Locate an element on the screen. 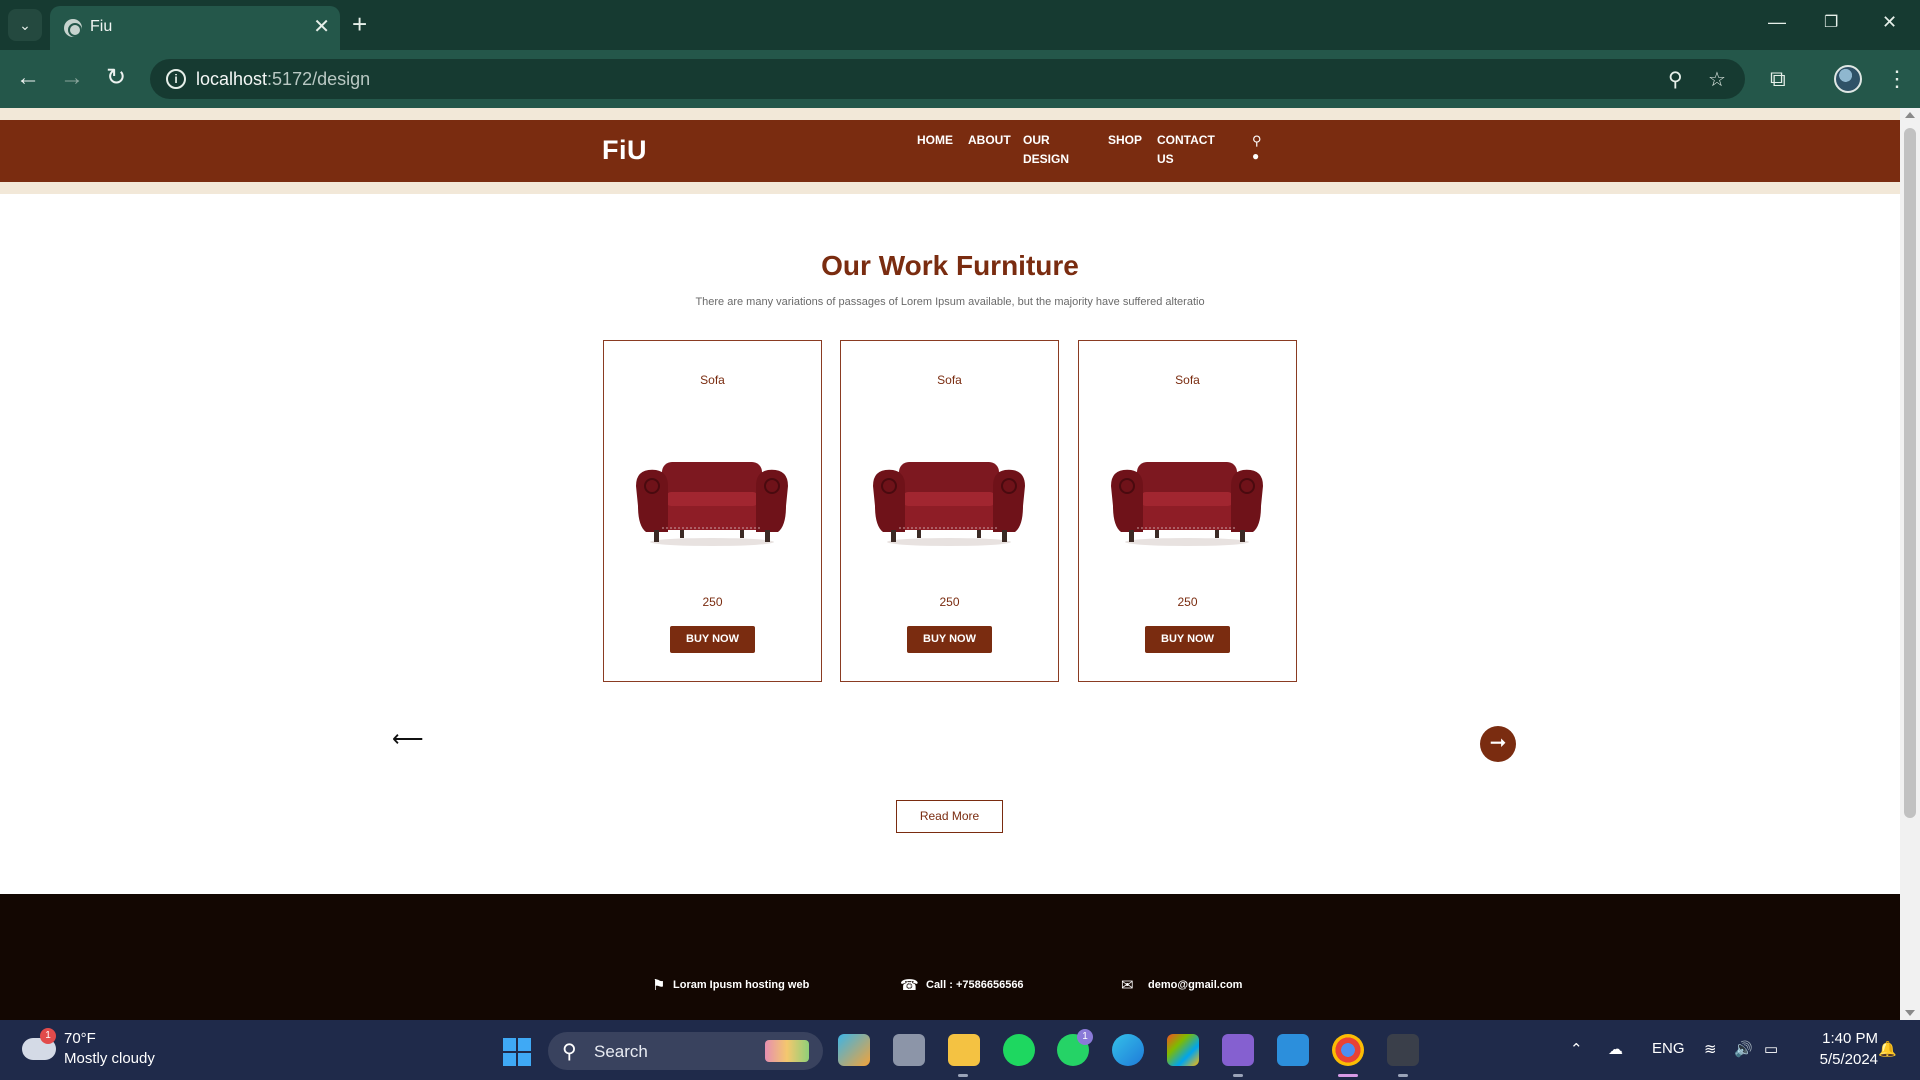 The width and height of the screenshot is (1920, 1080). nav-about: ABOUT is located at coordinates (989, 140).